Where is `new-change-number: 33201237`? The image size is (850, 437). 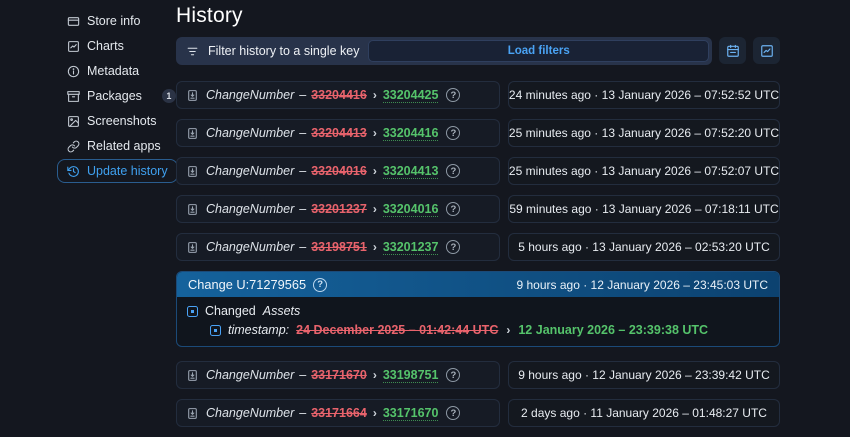 new-change-number: 33201237 is located at coordinates (410, 247).